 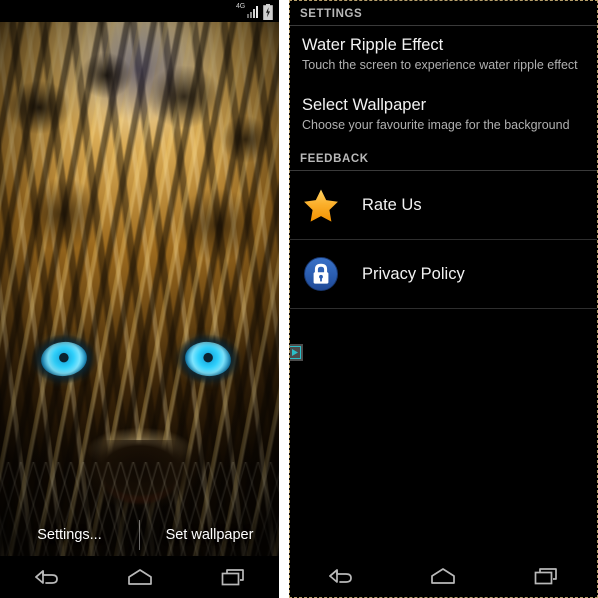 I want to click on status-bar-icons: 4G, so click(x=254, y=11).